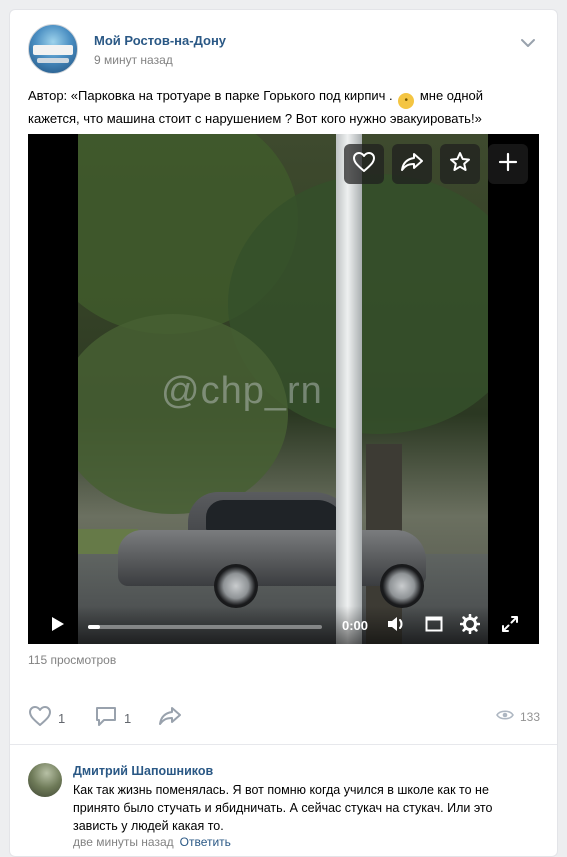 The image size is (567, 857). I want to click on eye-icon, so click(508, 716).